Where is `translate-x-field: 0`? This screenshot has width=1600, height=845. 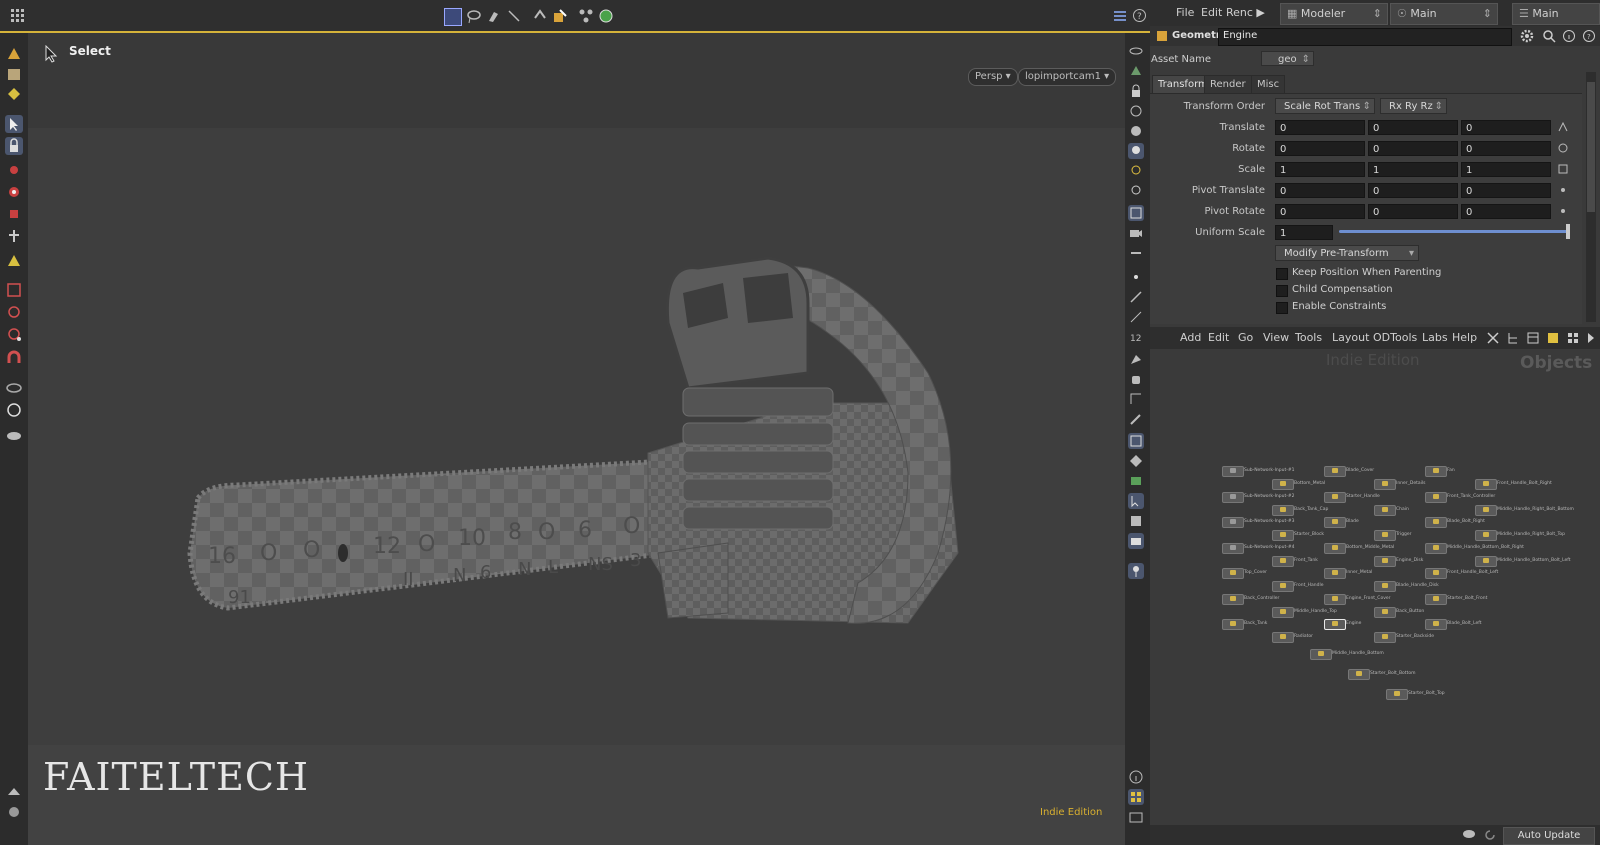
translate-x-field: 0 is located at coordinates (1320, 127).